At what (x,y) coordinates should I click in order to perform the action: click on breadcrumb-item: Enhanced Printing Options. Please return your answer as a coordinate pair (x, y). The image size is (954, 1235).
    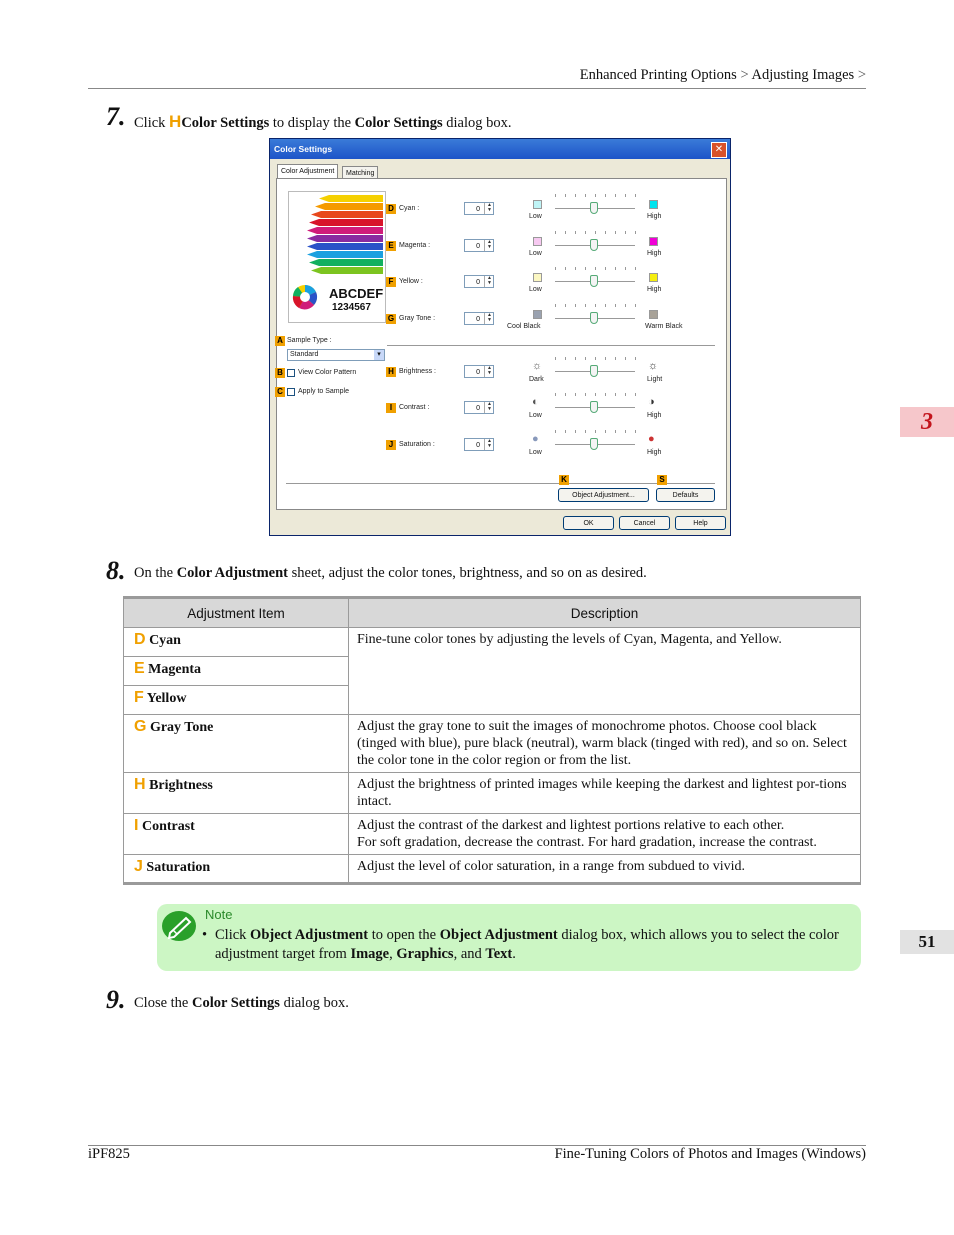
    Looking at the image, I should click on (658, 75).